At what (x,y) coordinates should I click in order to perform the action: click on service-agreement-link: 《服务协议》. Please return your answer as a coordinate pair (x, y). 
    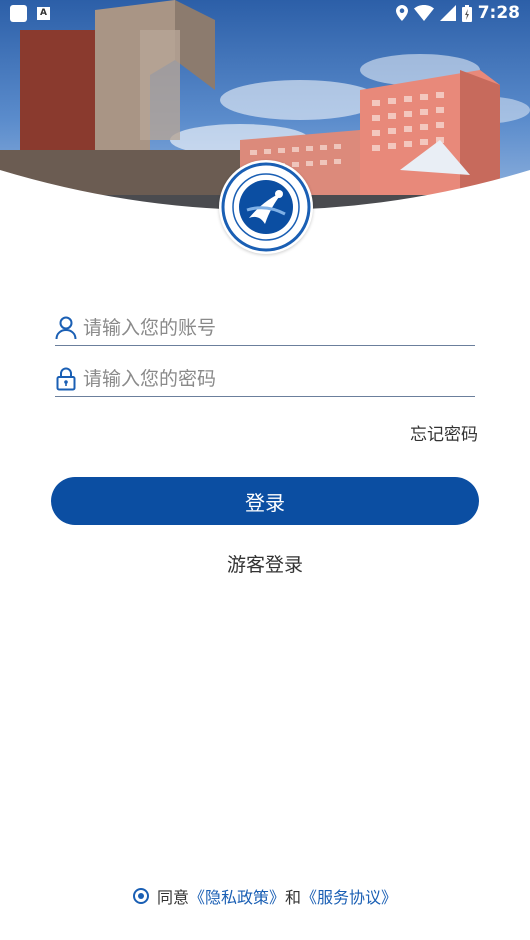
    Looking at the image, I should click on (349, 896).